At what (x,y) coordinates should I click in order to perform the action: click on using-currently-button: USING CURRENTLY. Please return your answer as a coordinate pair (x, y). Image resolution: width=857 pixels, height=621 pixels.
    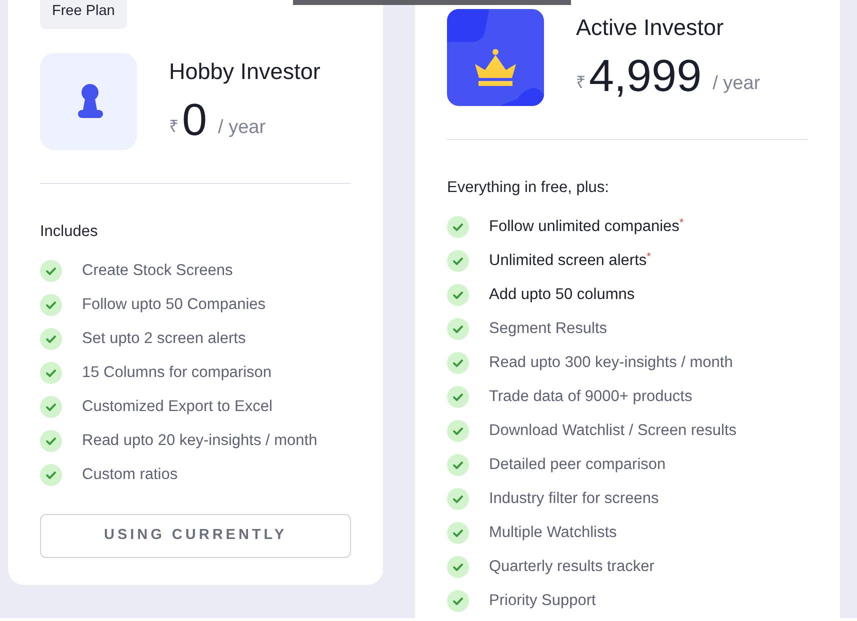
    Looking at the image, I should click on (195, 536).